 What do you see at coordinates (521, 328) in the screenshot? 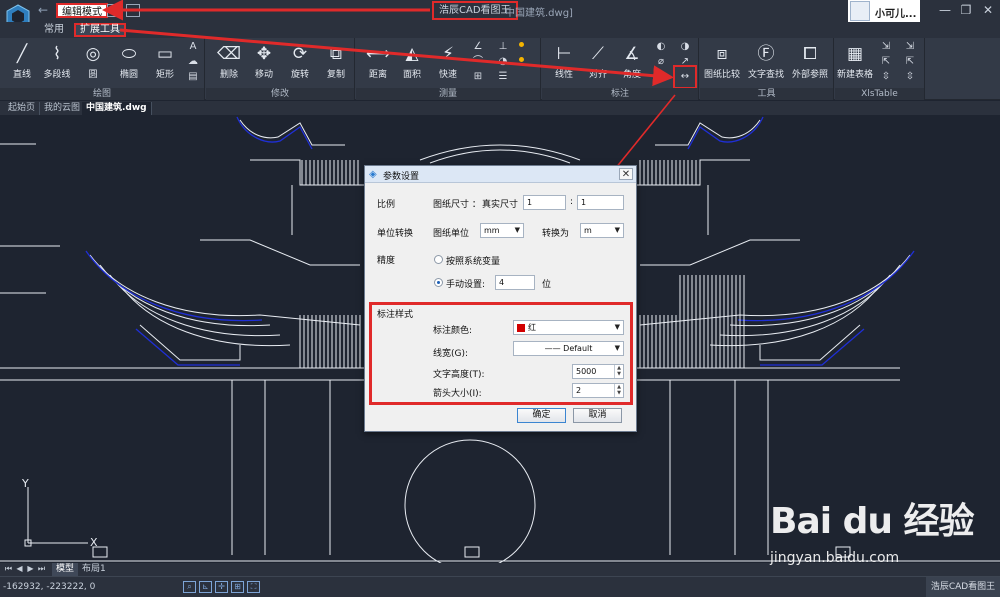
I see `color-swatch` at bounding box center [521, 328].